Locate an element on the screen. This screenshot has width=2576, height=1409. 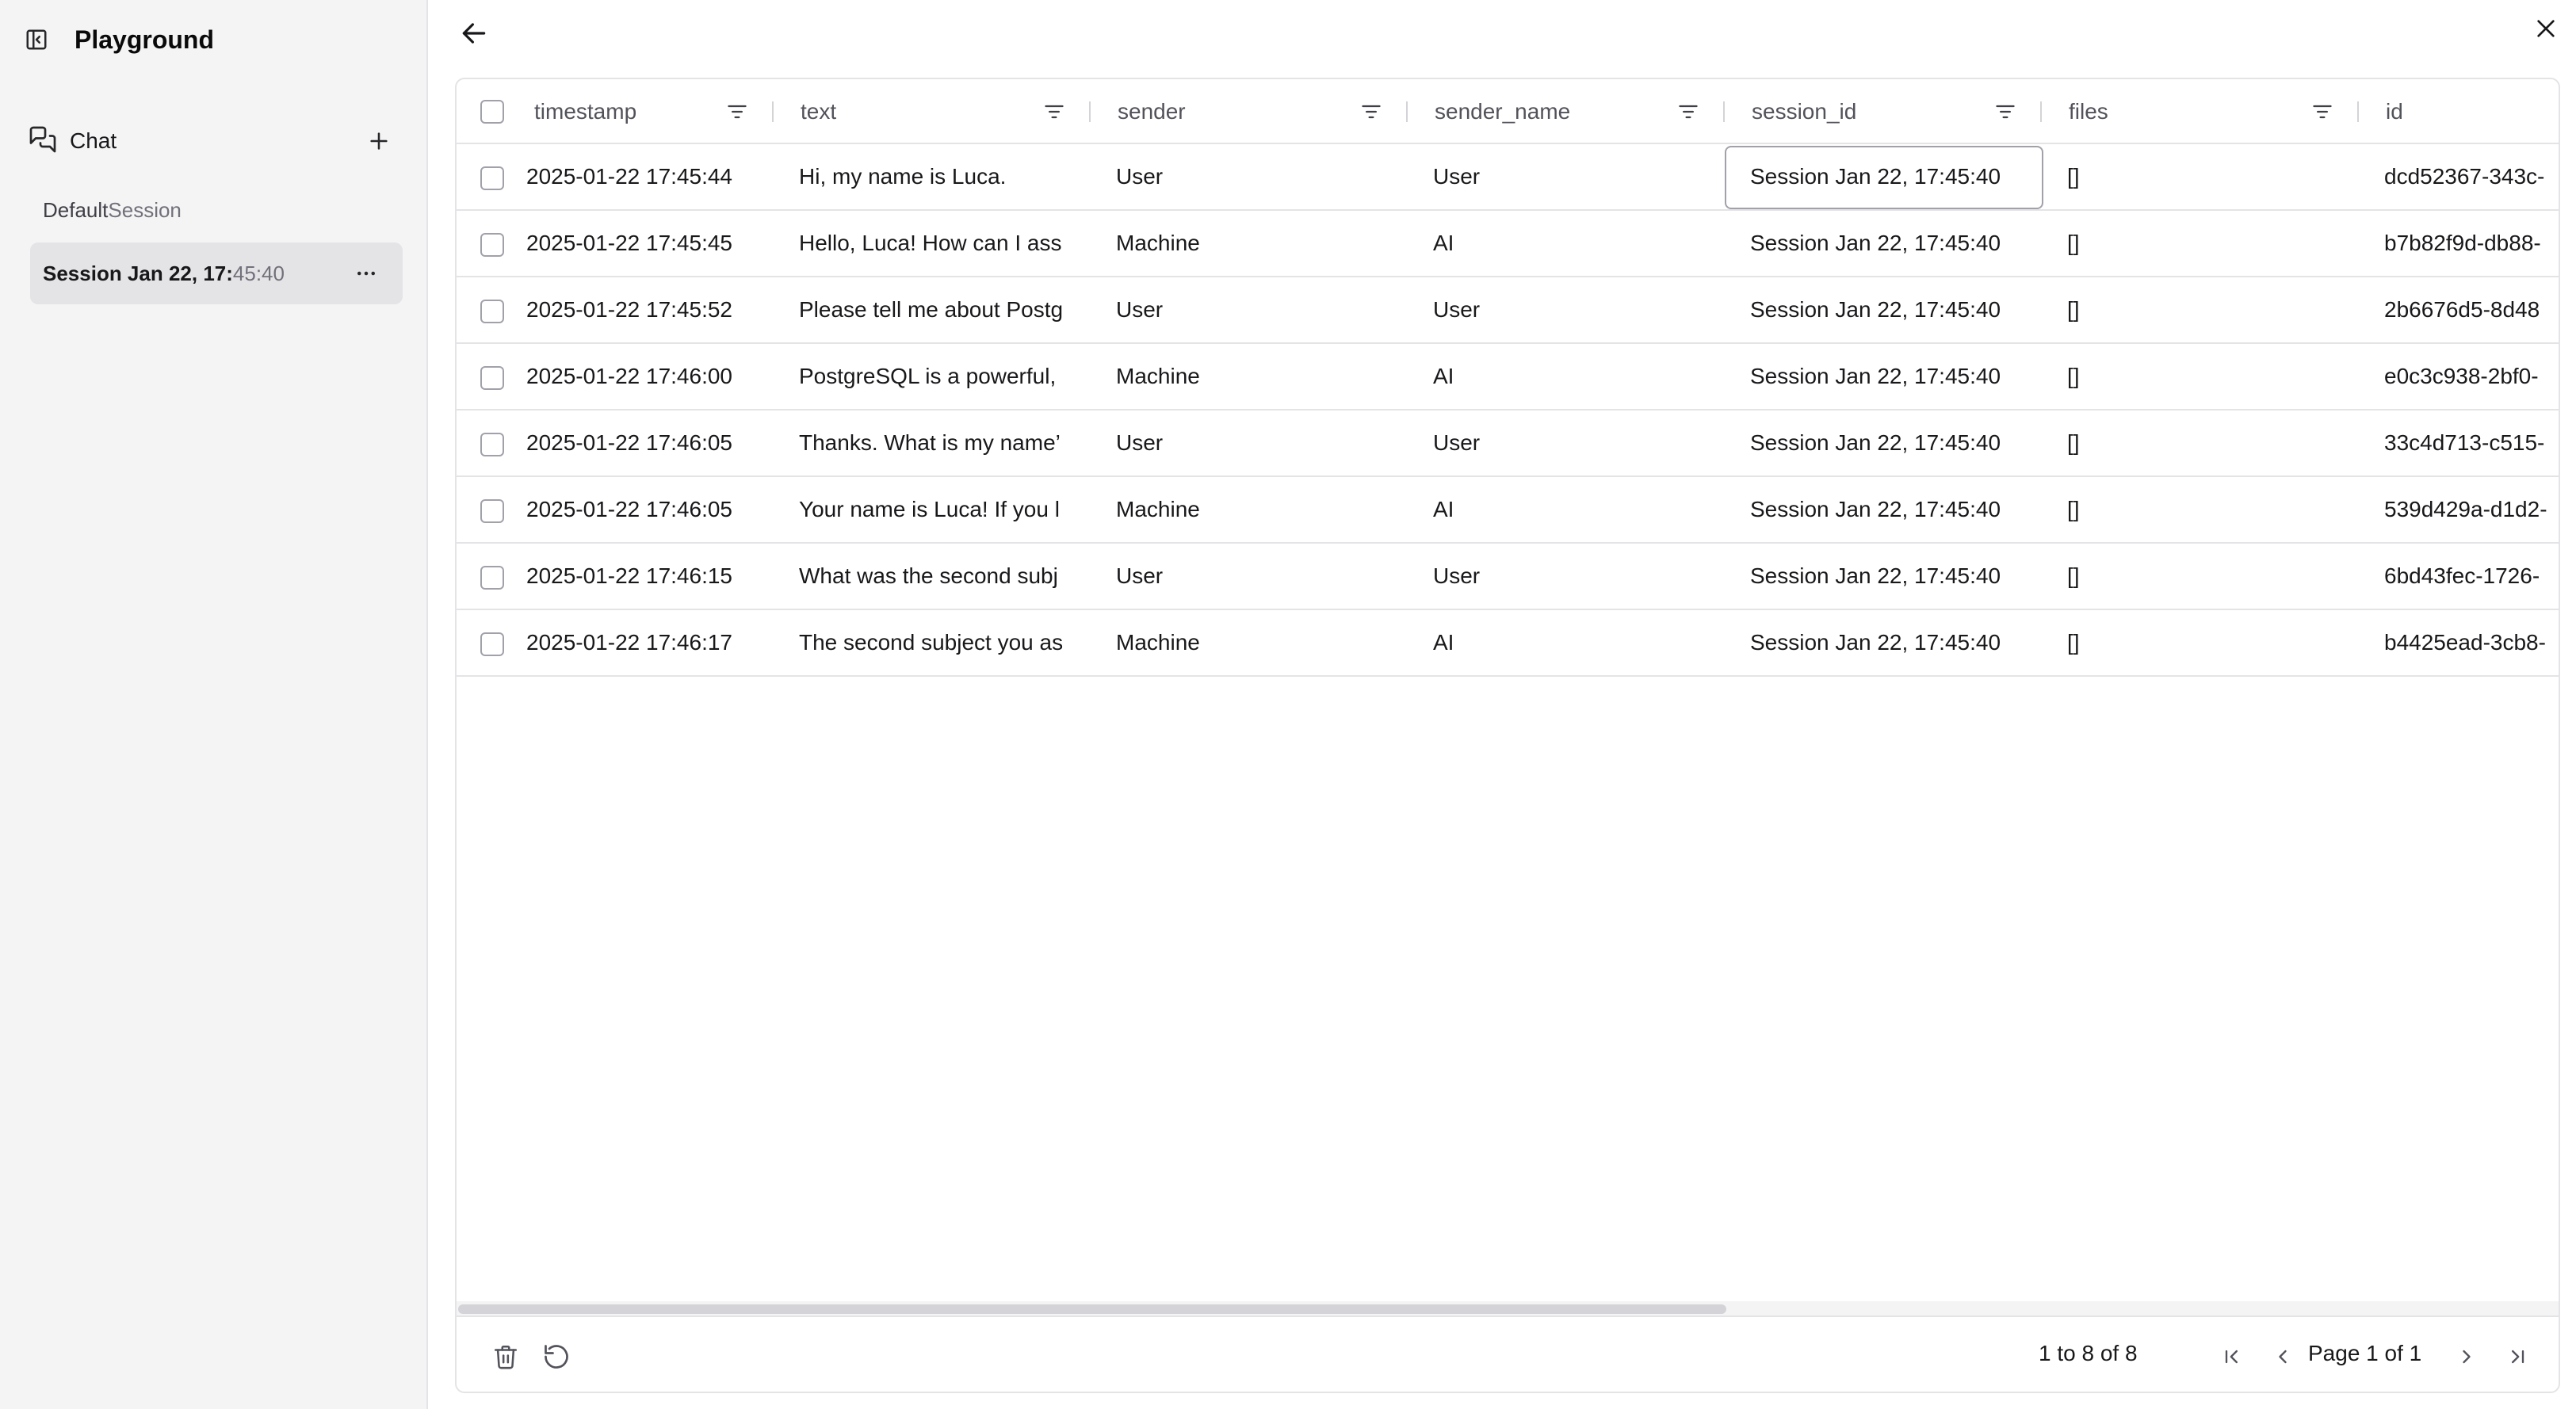
session-options-button is located at coordinates (366, 273).